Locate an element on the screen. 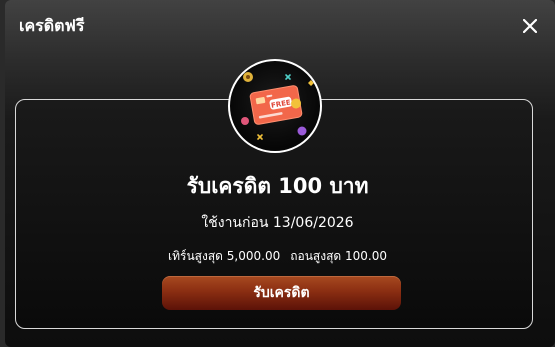 This screenshot has width=555, height=347. withdraw-limit: ถอนสูงสุด 100.00 is located at coordinates (338, 256).